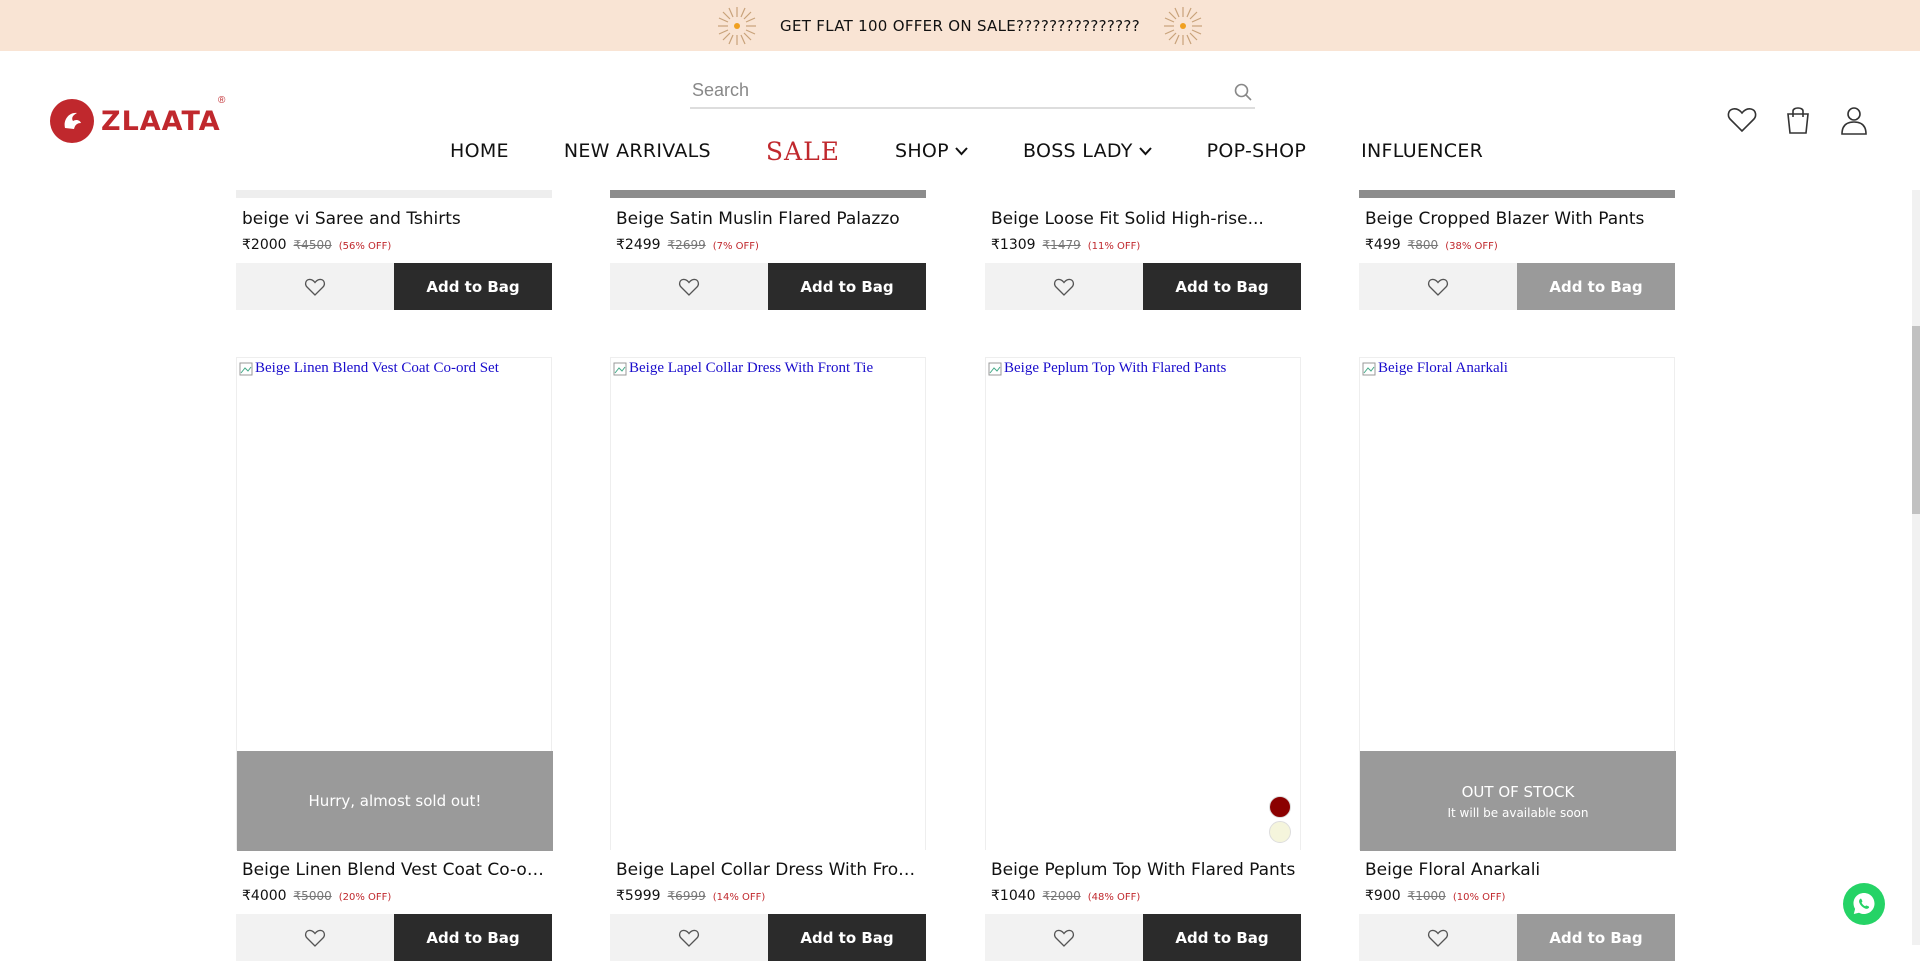 This screenshot has width=1920, height=961. I want to click on nav-sale: SALE, so click(803, 151).